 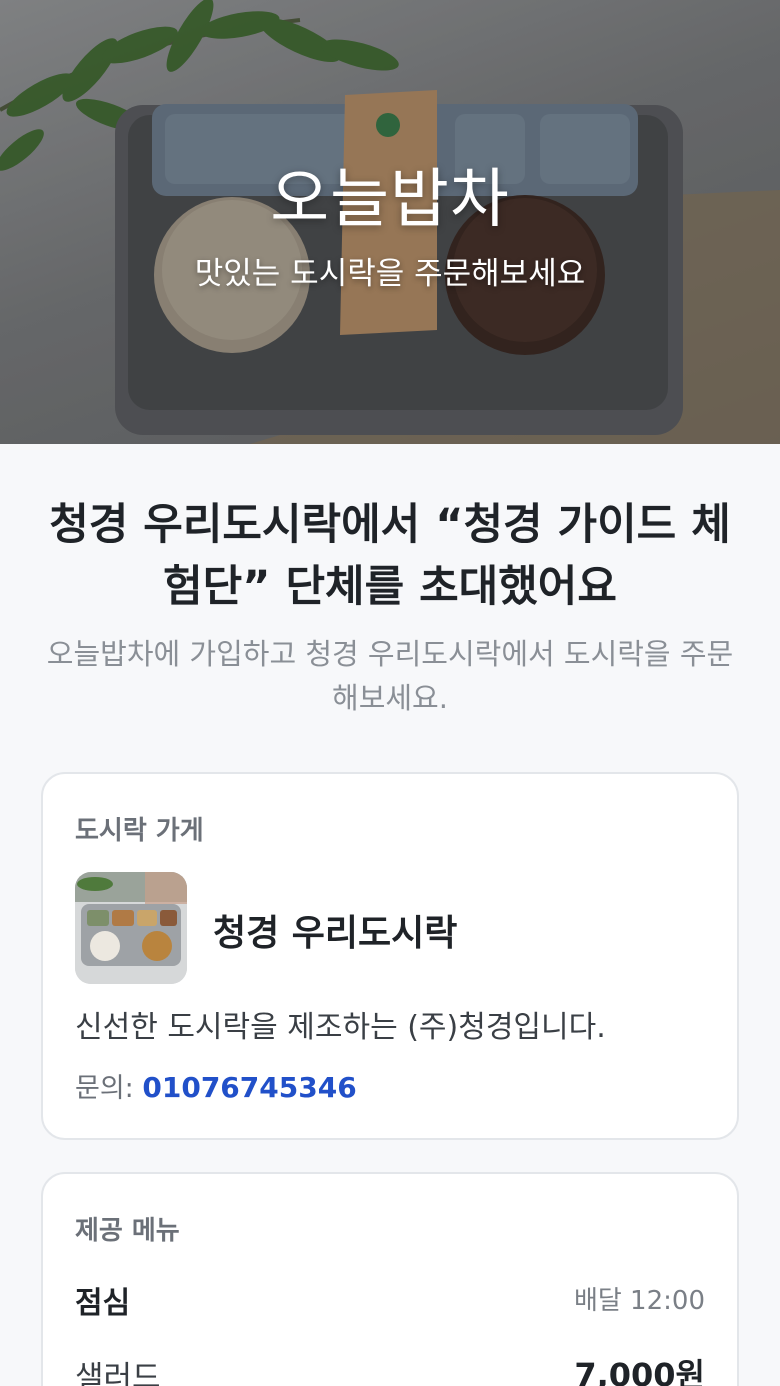 What do you see at coordinates (390, 1279) in the screenshot?
I see `menu-card: 제공 메뉴 점심 배달 12:00 샐러드 7,000원` at bounding box center [390, 1279].